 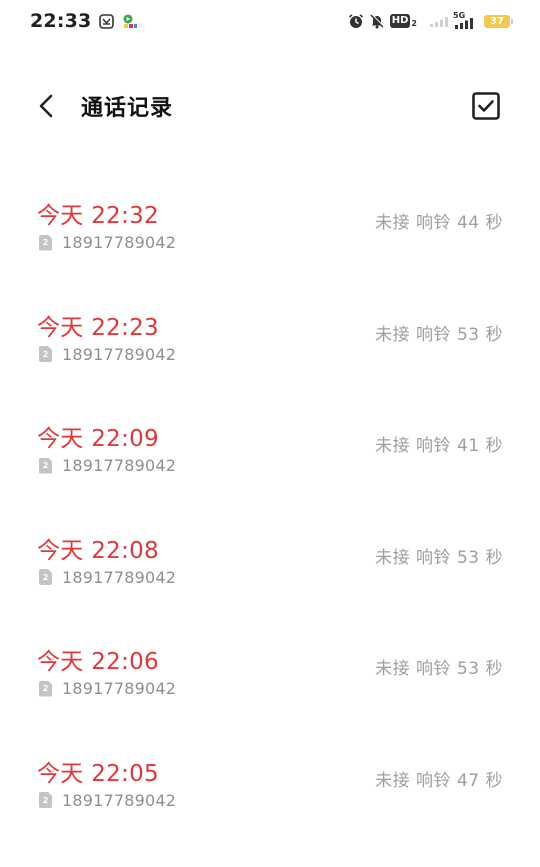 I want to click on multi-select-button, so click(x=486, y=106).